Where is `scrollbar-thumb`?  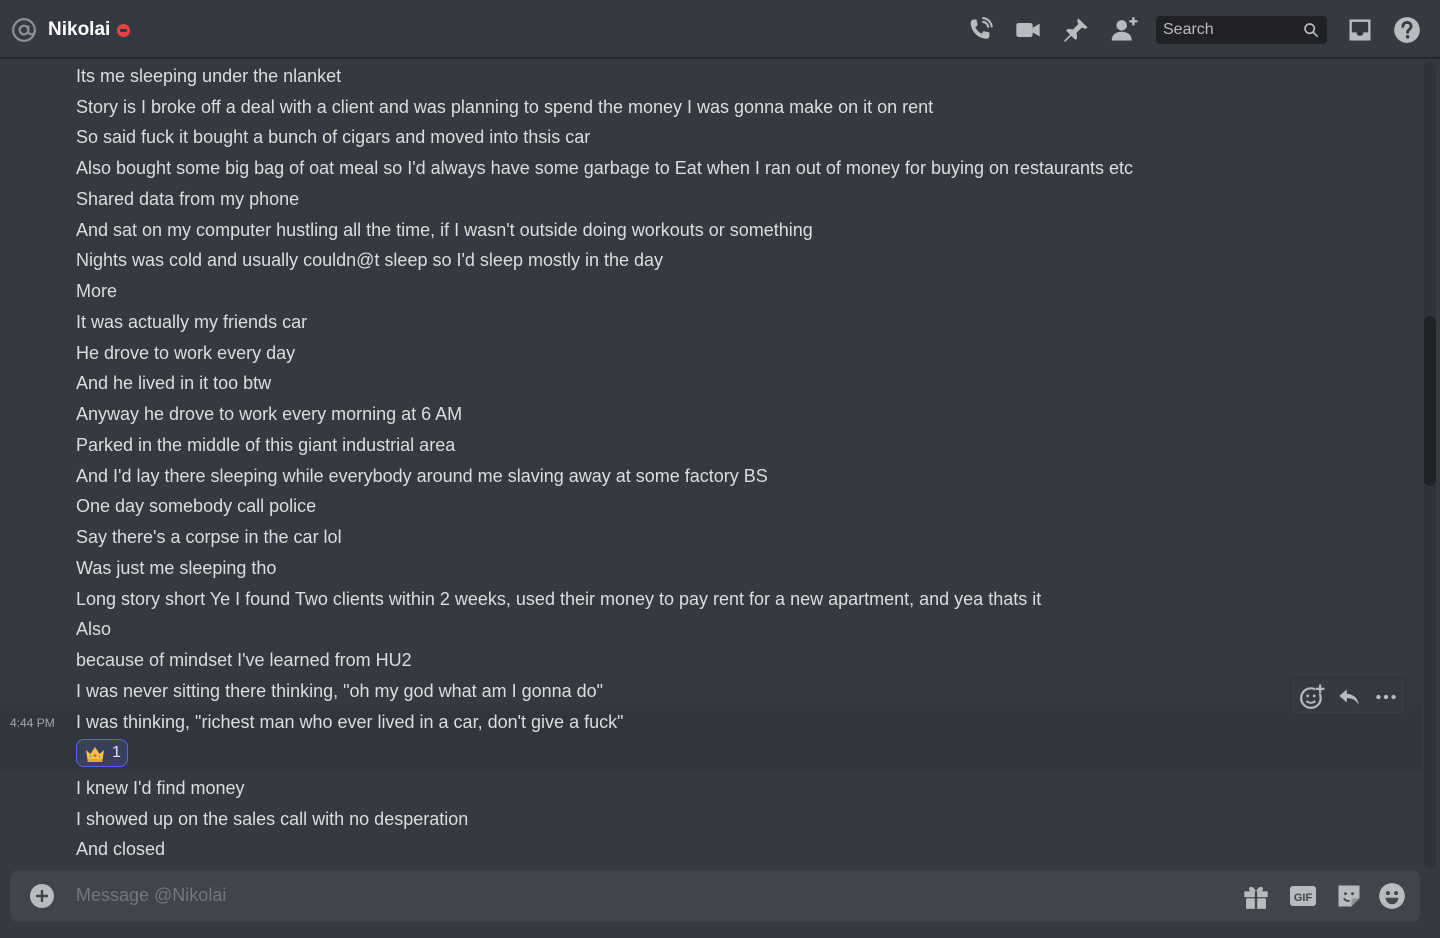
scrollbar-thumb is located at coordinates (1430, 401).